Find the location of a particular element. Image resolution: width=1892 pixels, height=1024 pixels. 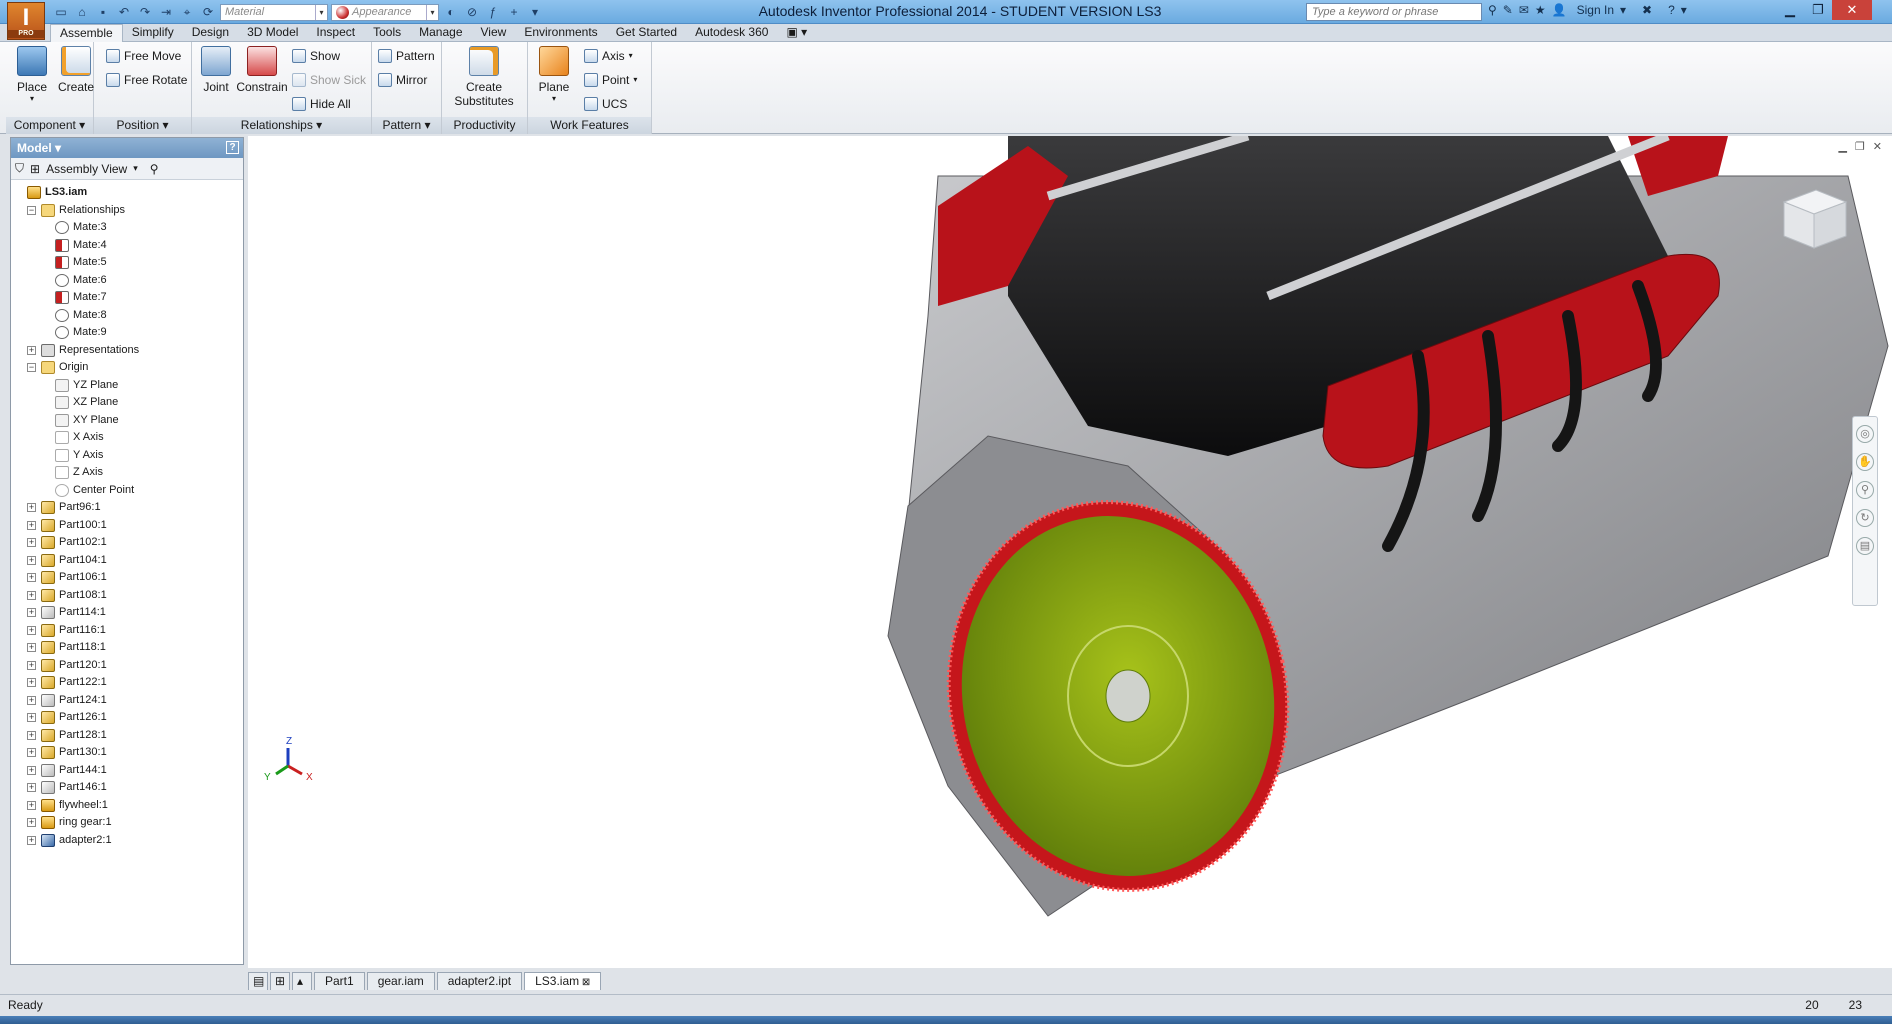

tab-manage: Manage is located at coordinates (440, 32).